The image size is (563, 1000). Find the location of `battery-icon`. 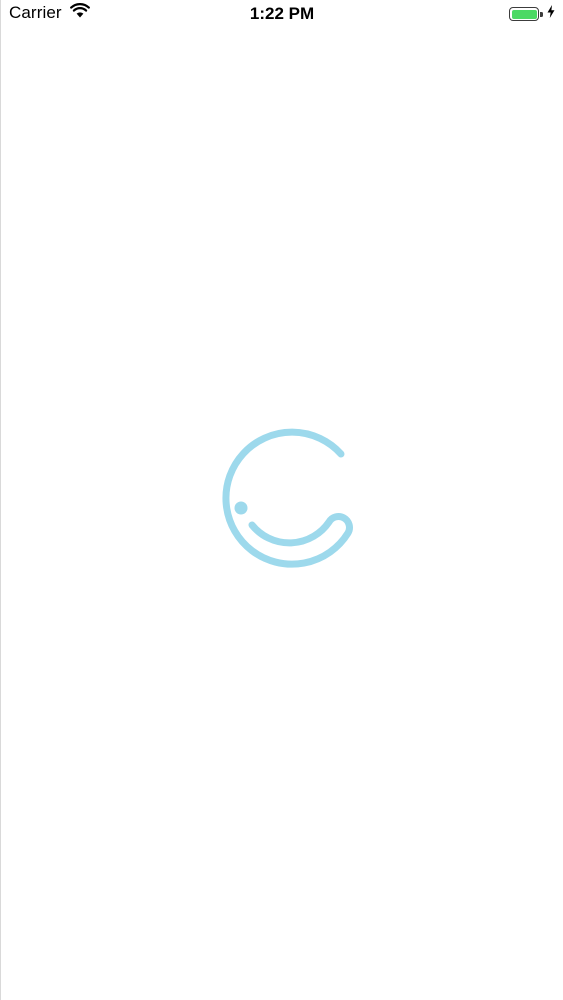

battery-icon is located at coordinates (526, 14).